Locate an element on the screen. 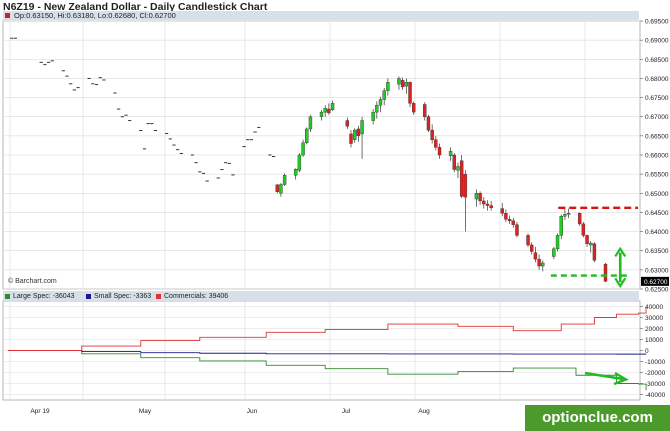 The image size is (670, 431). price-tick-label: 0.68000 is located at coordinates (657, 79).